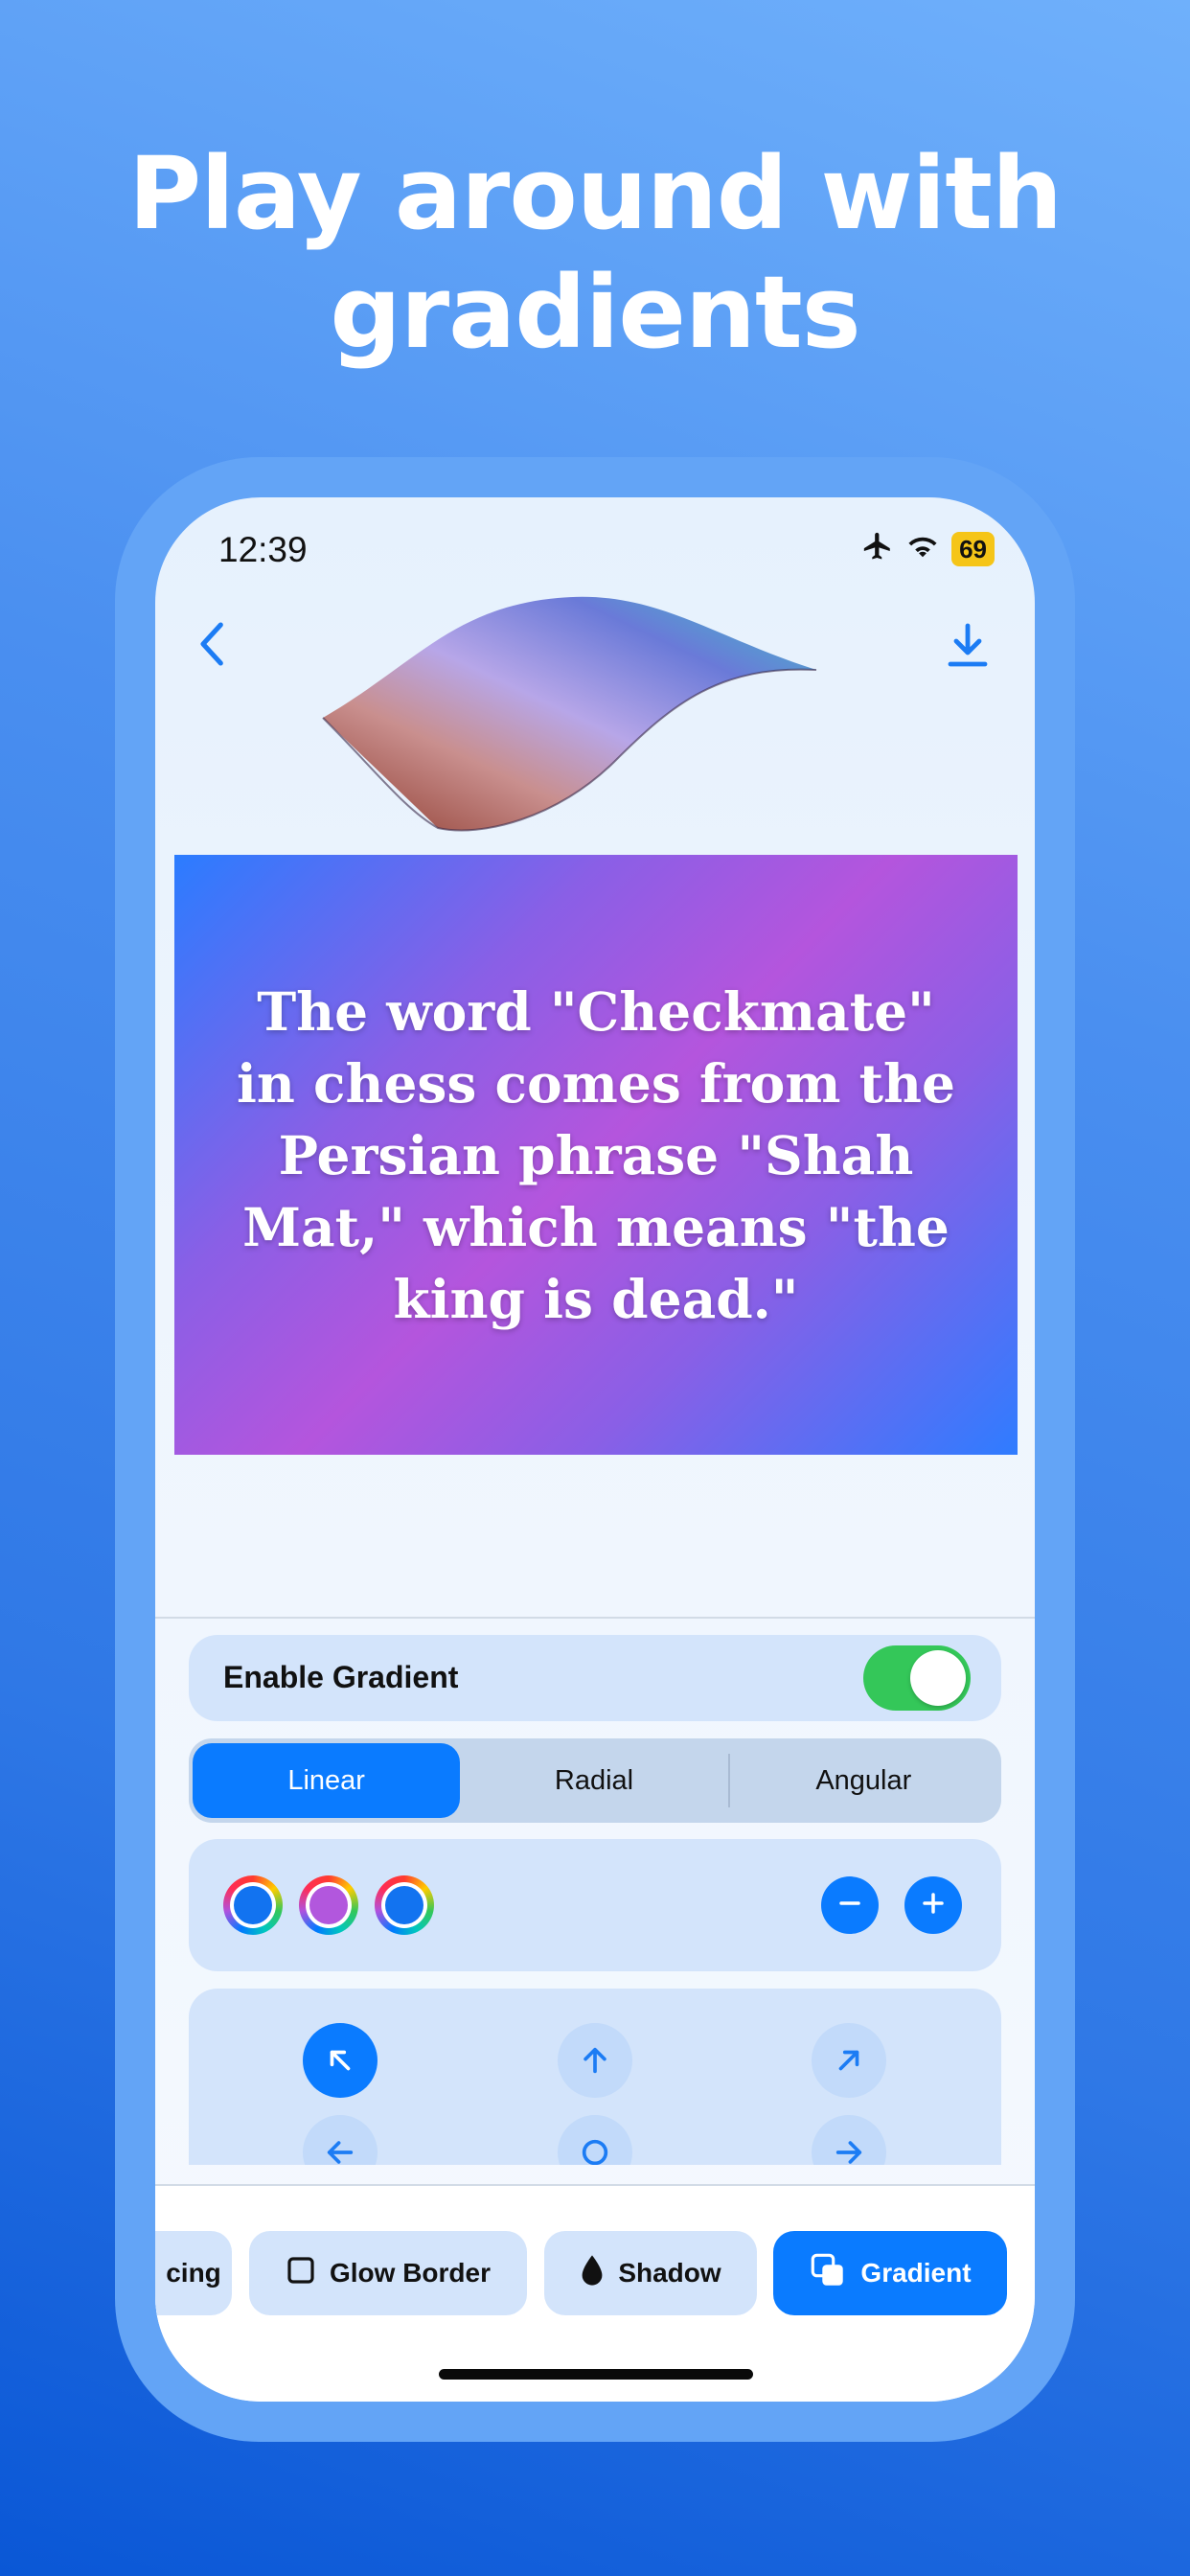  What do you see at coordinates (410, 2273) in the screenshot?
I see `tab-glow-border-label: Glow Border` at bounding box center [410, 2273].